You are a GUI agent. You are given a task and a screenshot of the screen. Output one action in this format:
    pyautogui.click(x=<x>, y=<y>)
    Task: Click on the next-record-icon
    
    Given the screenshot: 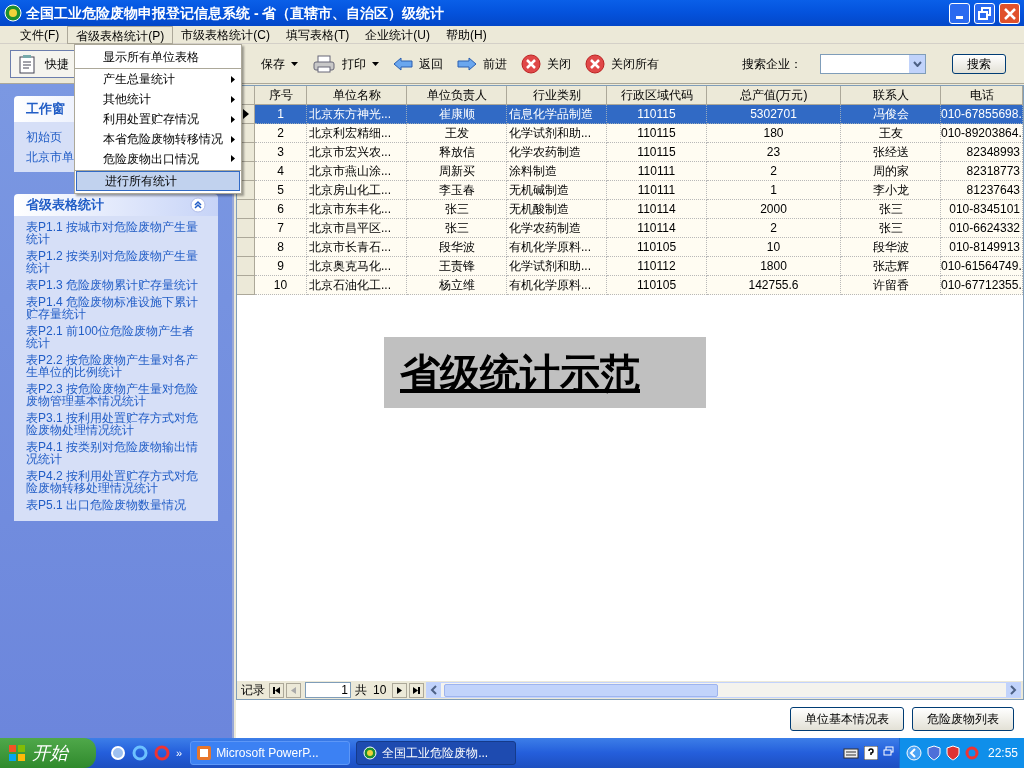 What is the action you would take?
    pyautogui.click(x=400, y=690)
    